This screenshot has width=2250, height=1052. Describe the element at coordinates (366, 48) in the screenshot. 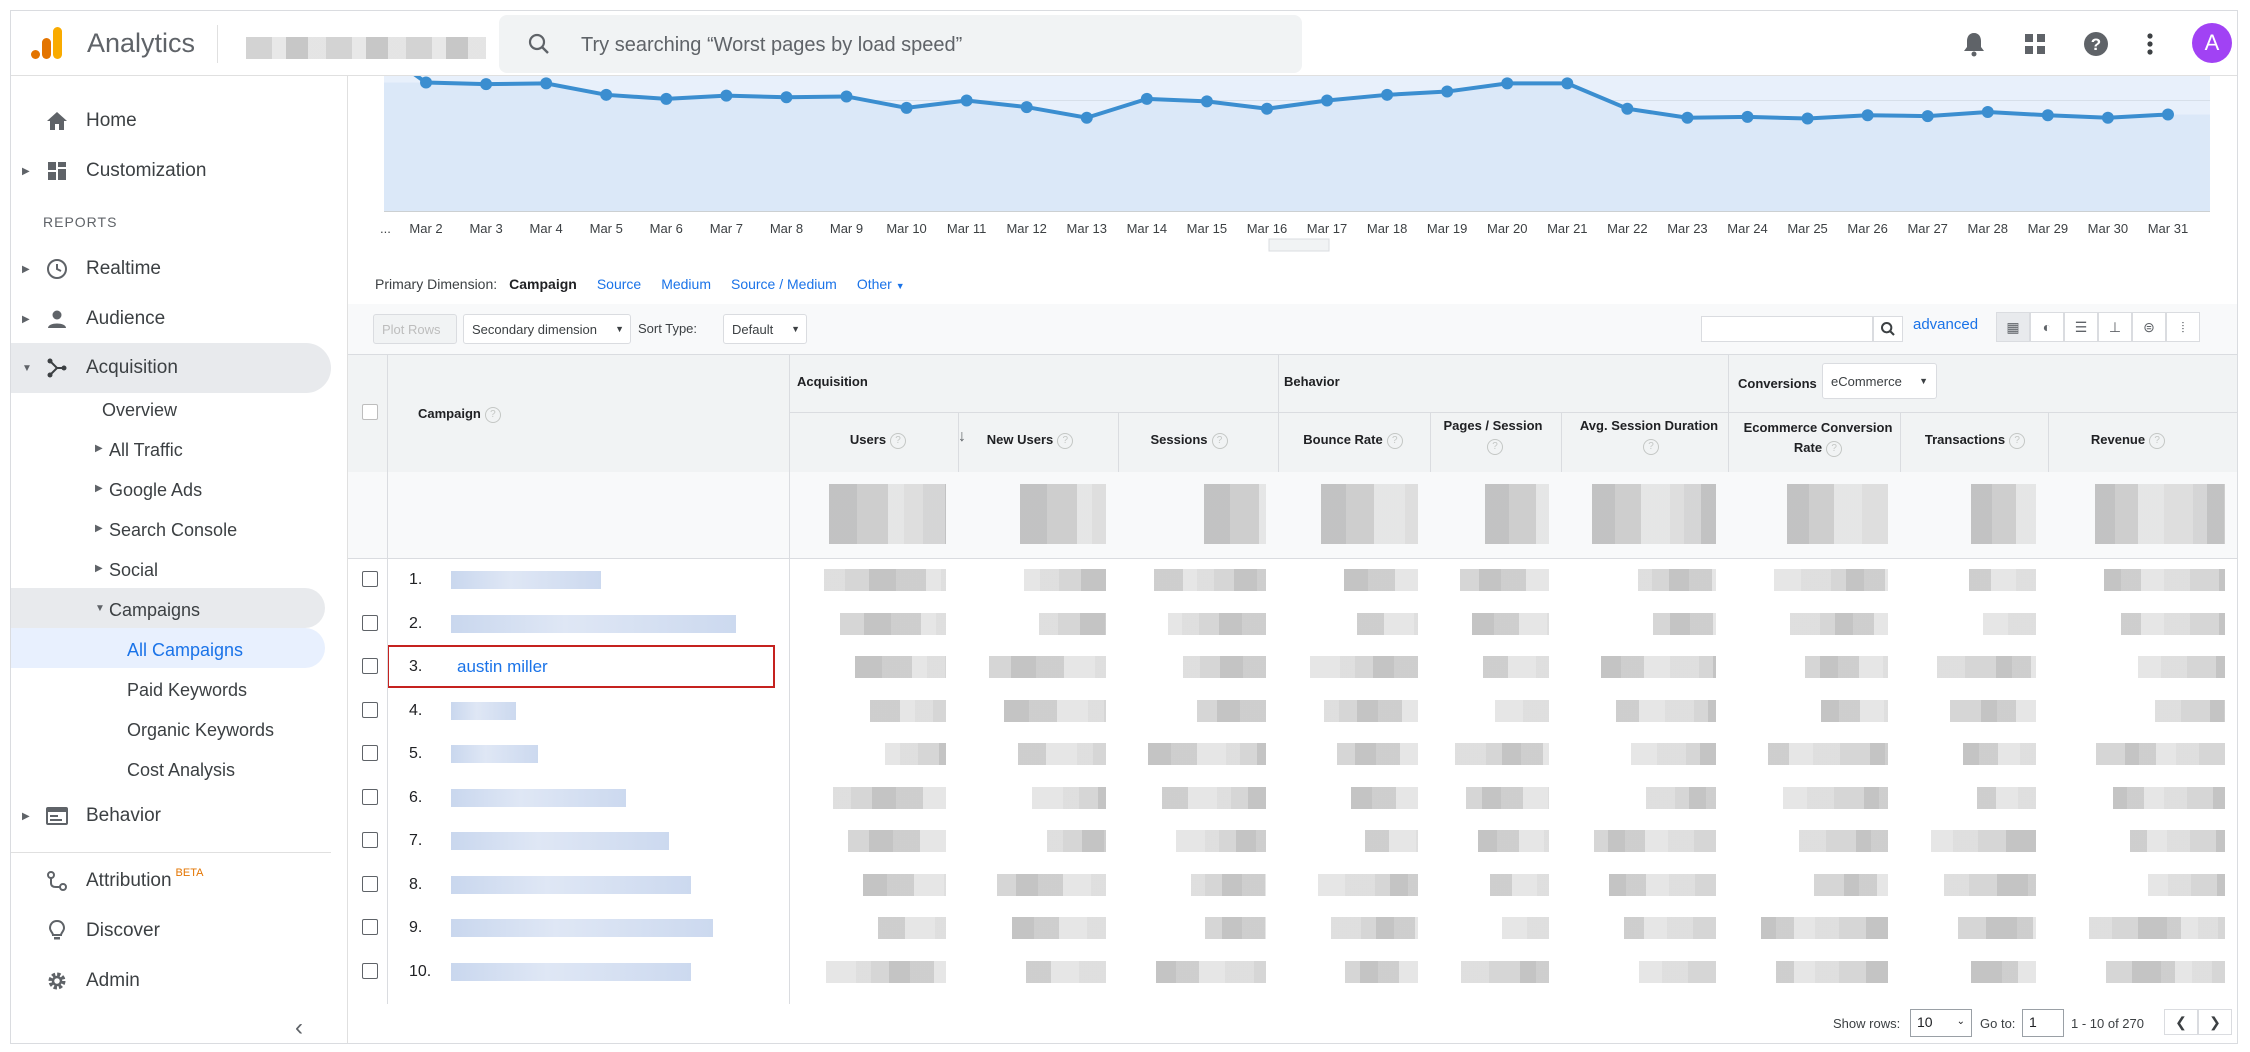

I see `account-selector` at that location.